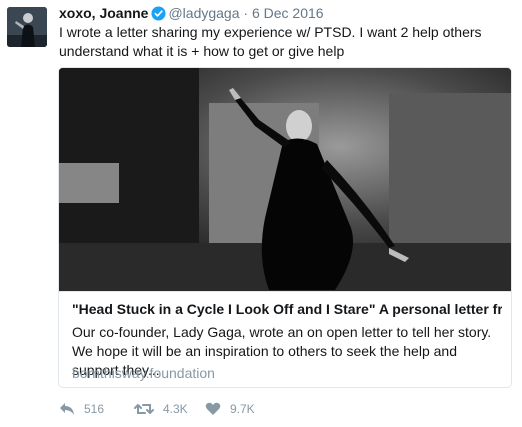  What do you see at coordinates (213, 408) in the screenshot?
I see `like-icon` at bounding box center [213, 408].